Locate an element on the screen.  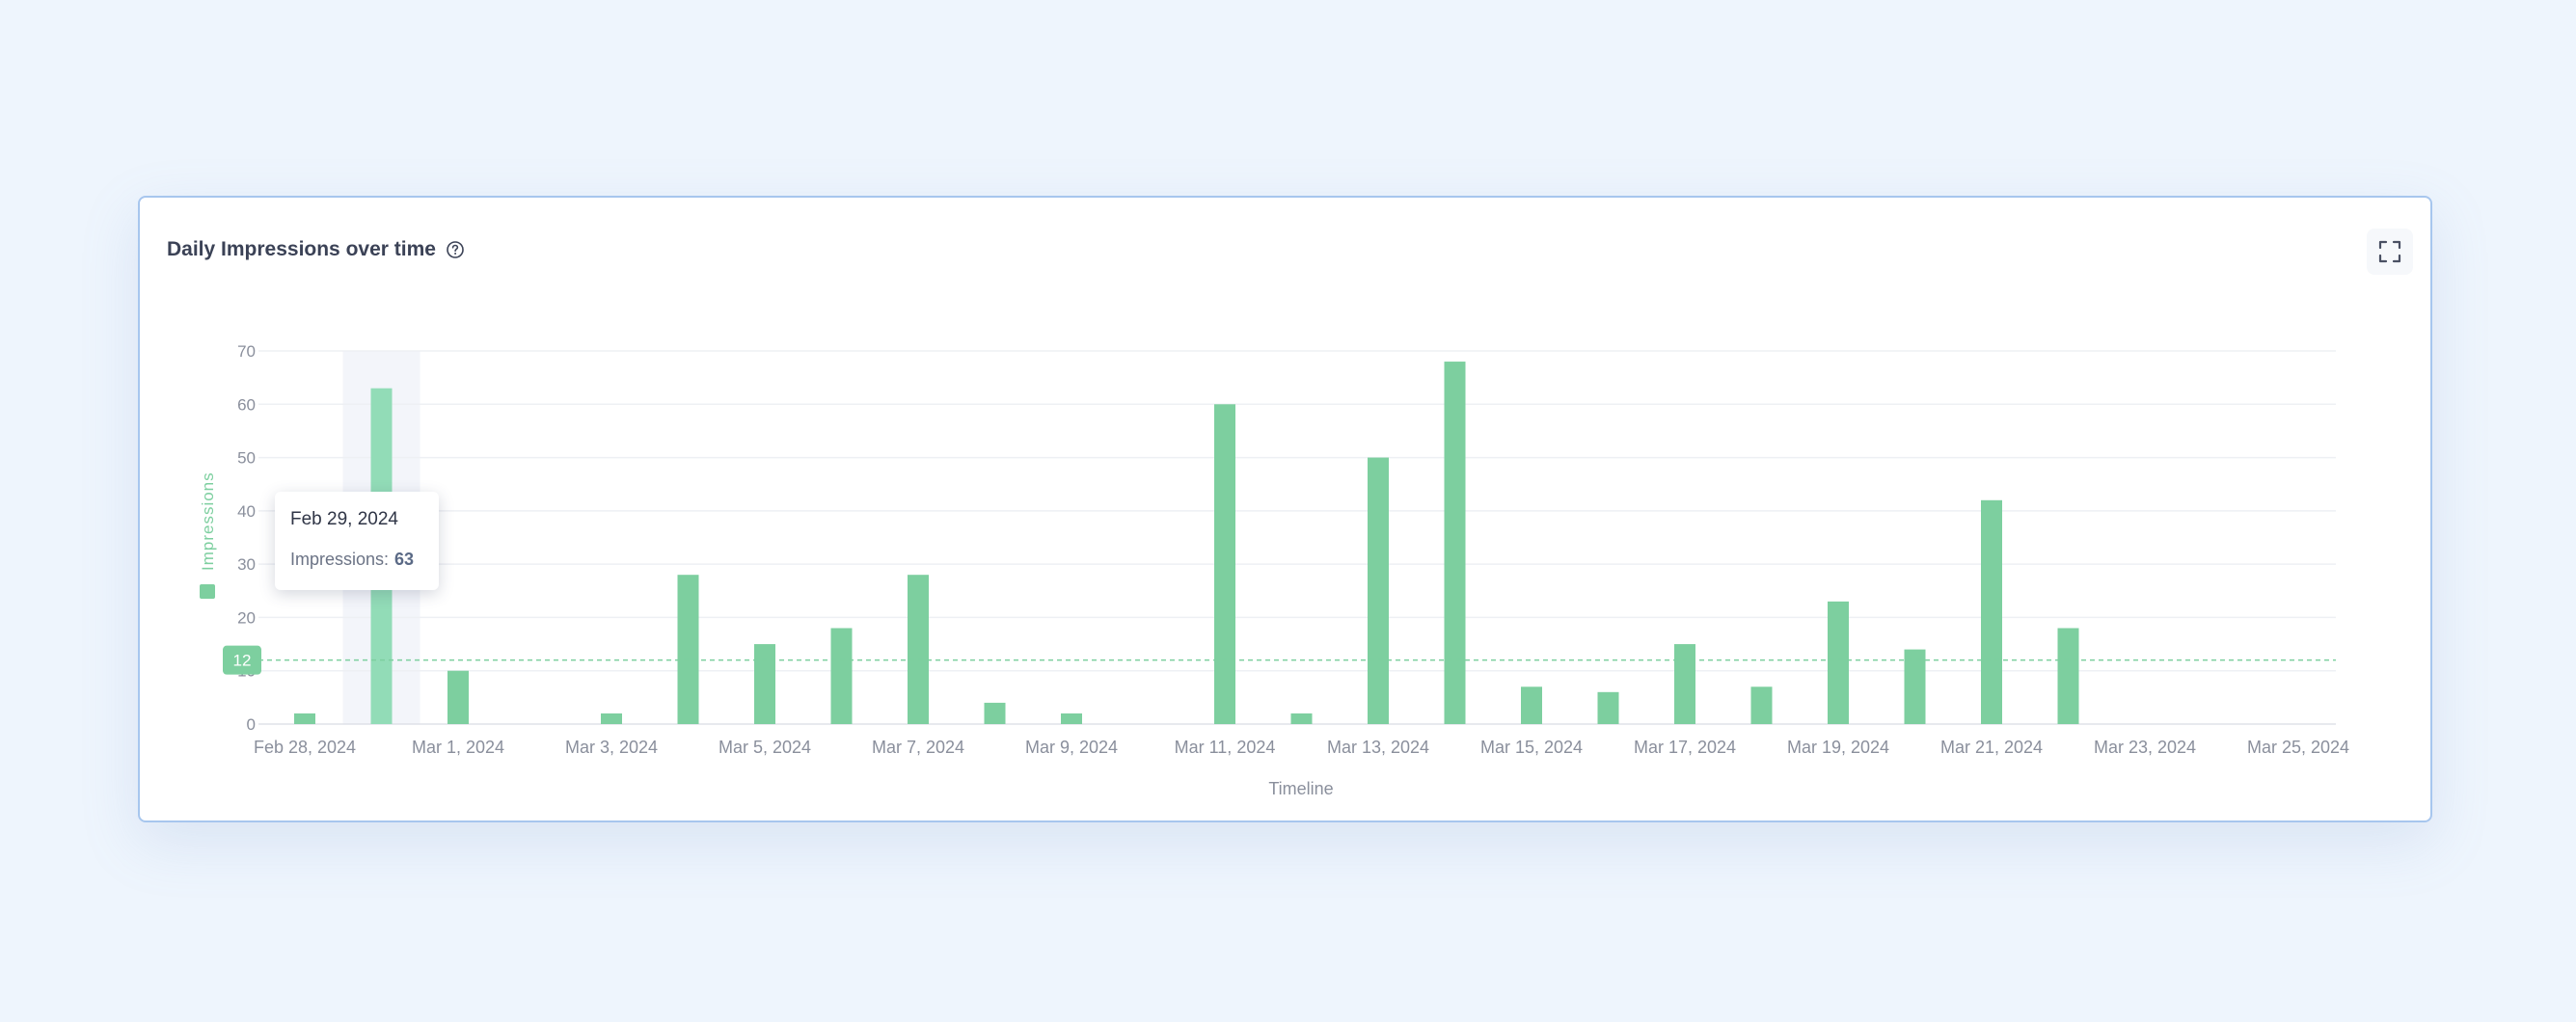
tooltip-date: Feb 29, 2024 is located at coordinates (344, 519).